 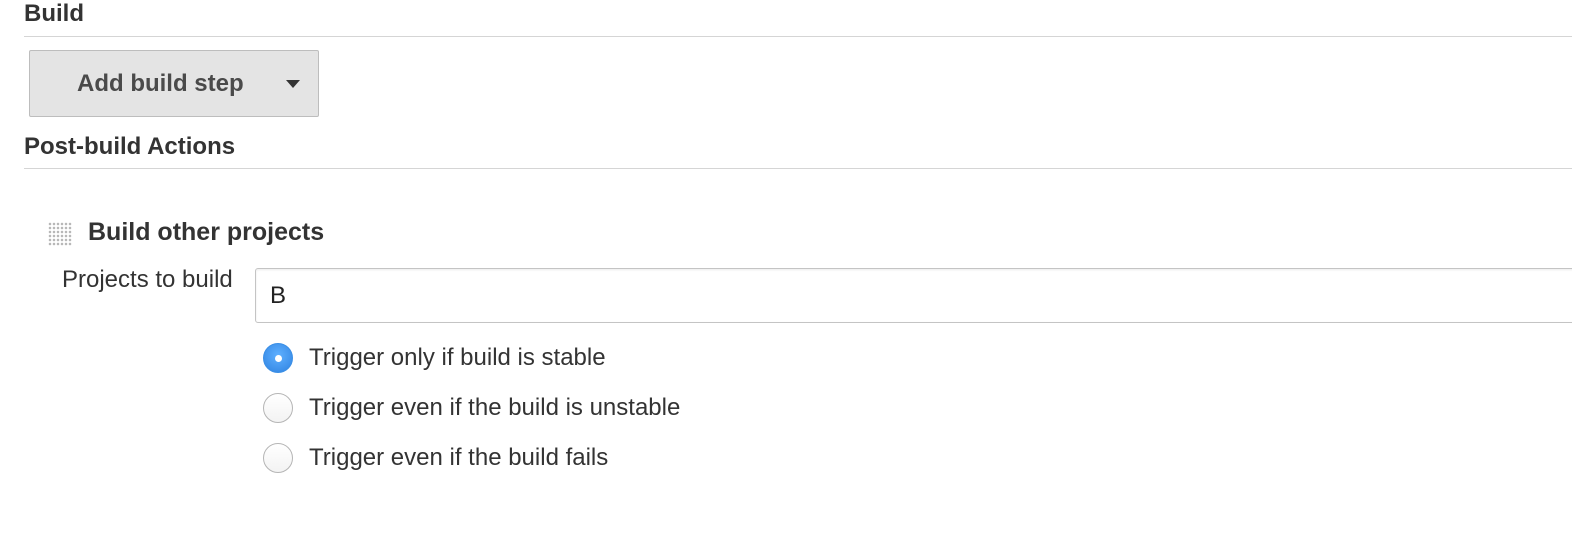 What do you see at coordinates (60, 234) in the screenshot?
I see `drag-handle-icon` at bounding box center [60, 234].